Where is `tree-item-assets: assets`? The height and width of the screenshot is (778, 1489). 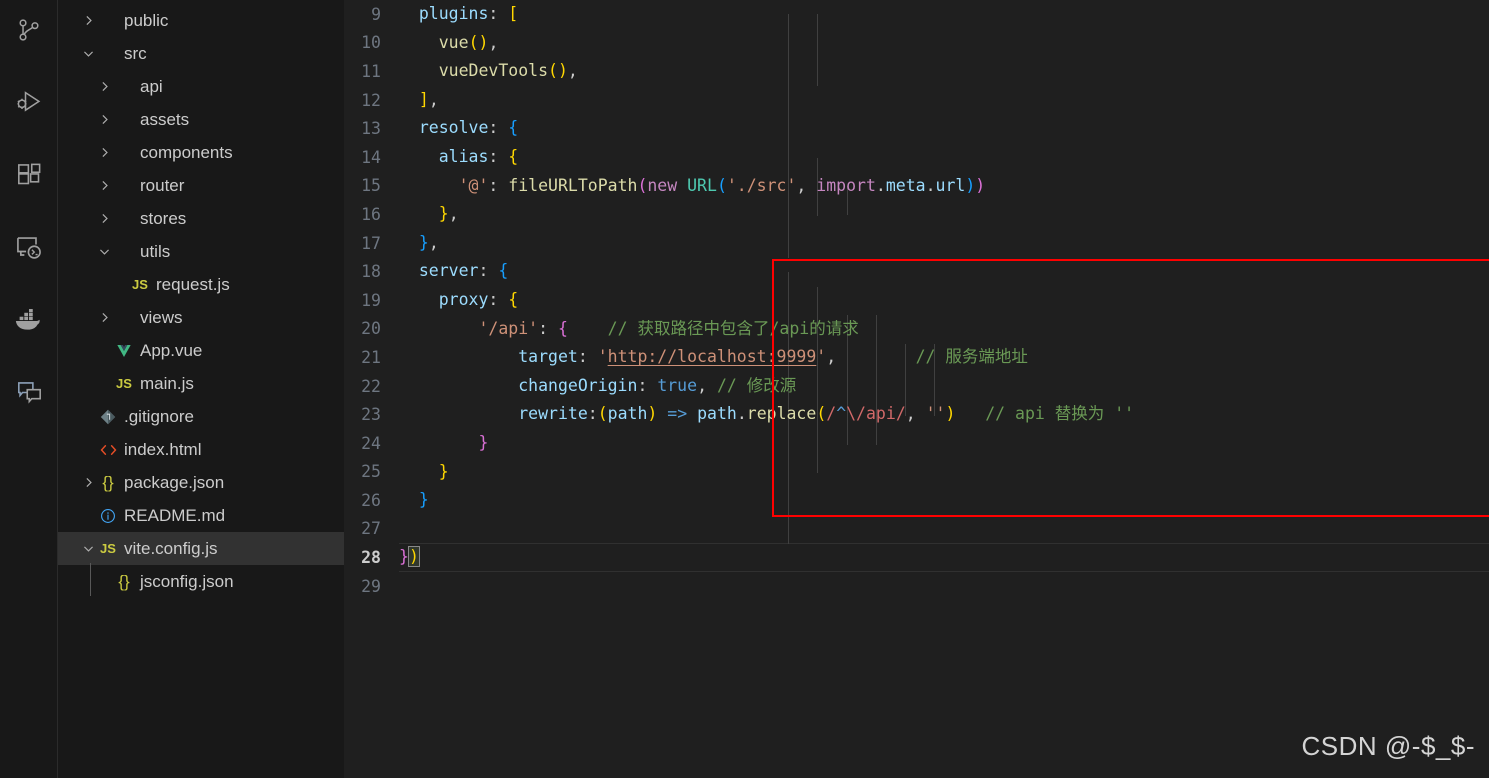
tree-item-assets: assets is located at coordinates (201, 119).